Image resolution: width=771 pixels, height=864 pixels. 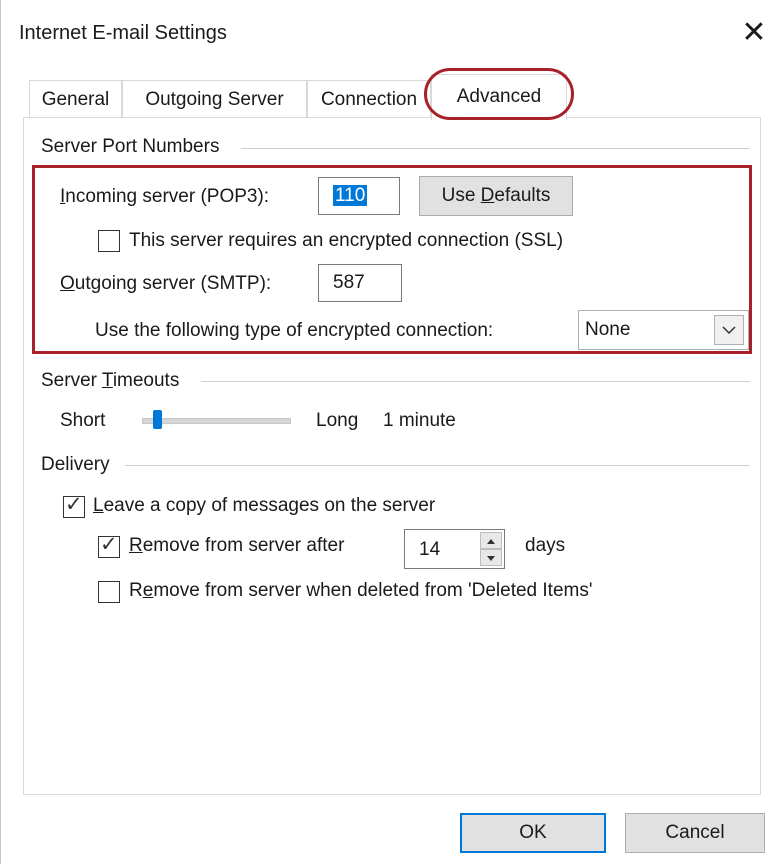 What do you see at coordinates (123, 33) in the screenshot?
I see `dialog-title: Internet E-mail Settings` at bounding box center [123, 33].